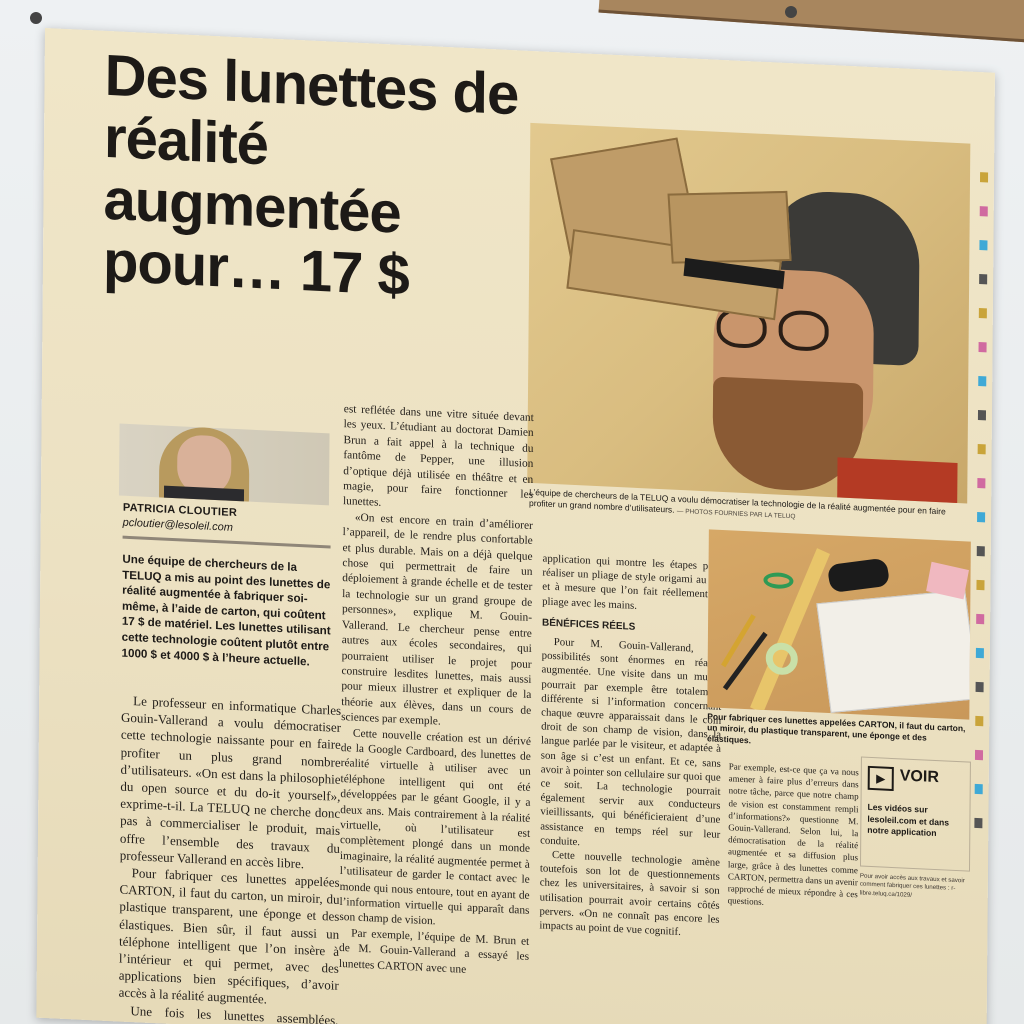 This screenshot has height=1024, width=1024. What do you see at coordinates (919, 777) in the screenshot?
I see `voir-label: VOIR` at bounding box center [919, 777].